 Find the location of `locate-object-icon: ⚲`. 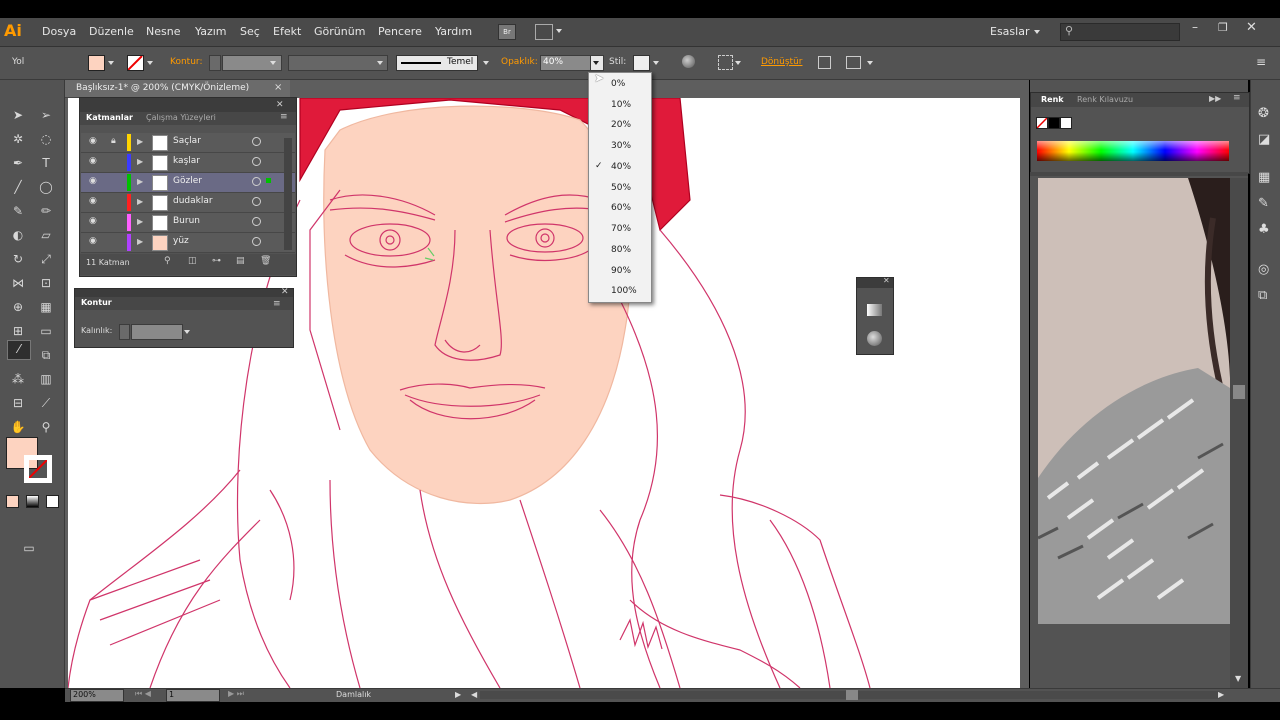

locate-object-icon: ⚲ is located at coordinates (167, 261).